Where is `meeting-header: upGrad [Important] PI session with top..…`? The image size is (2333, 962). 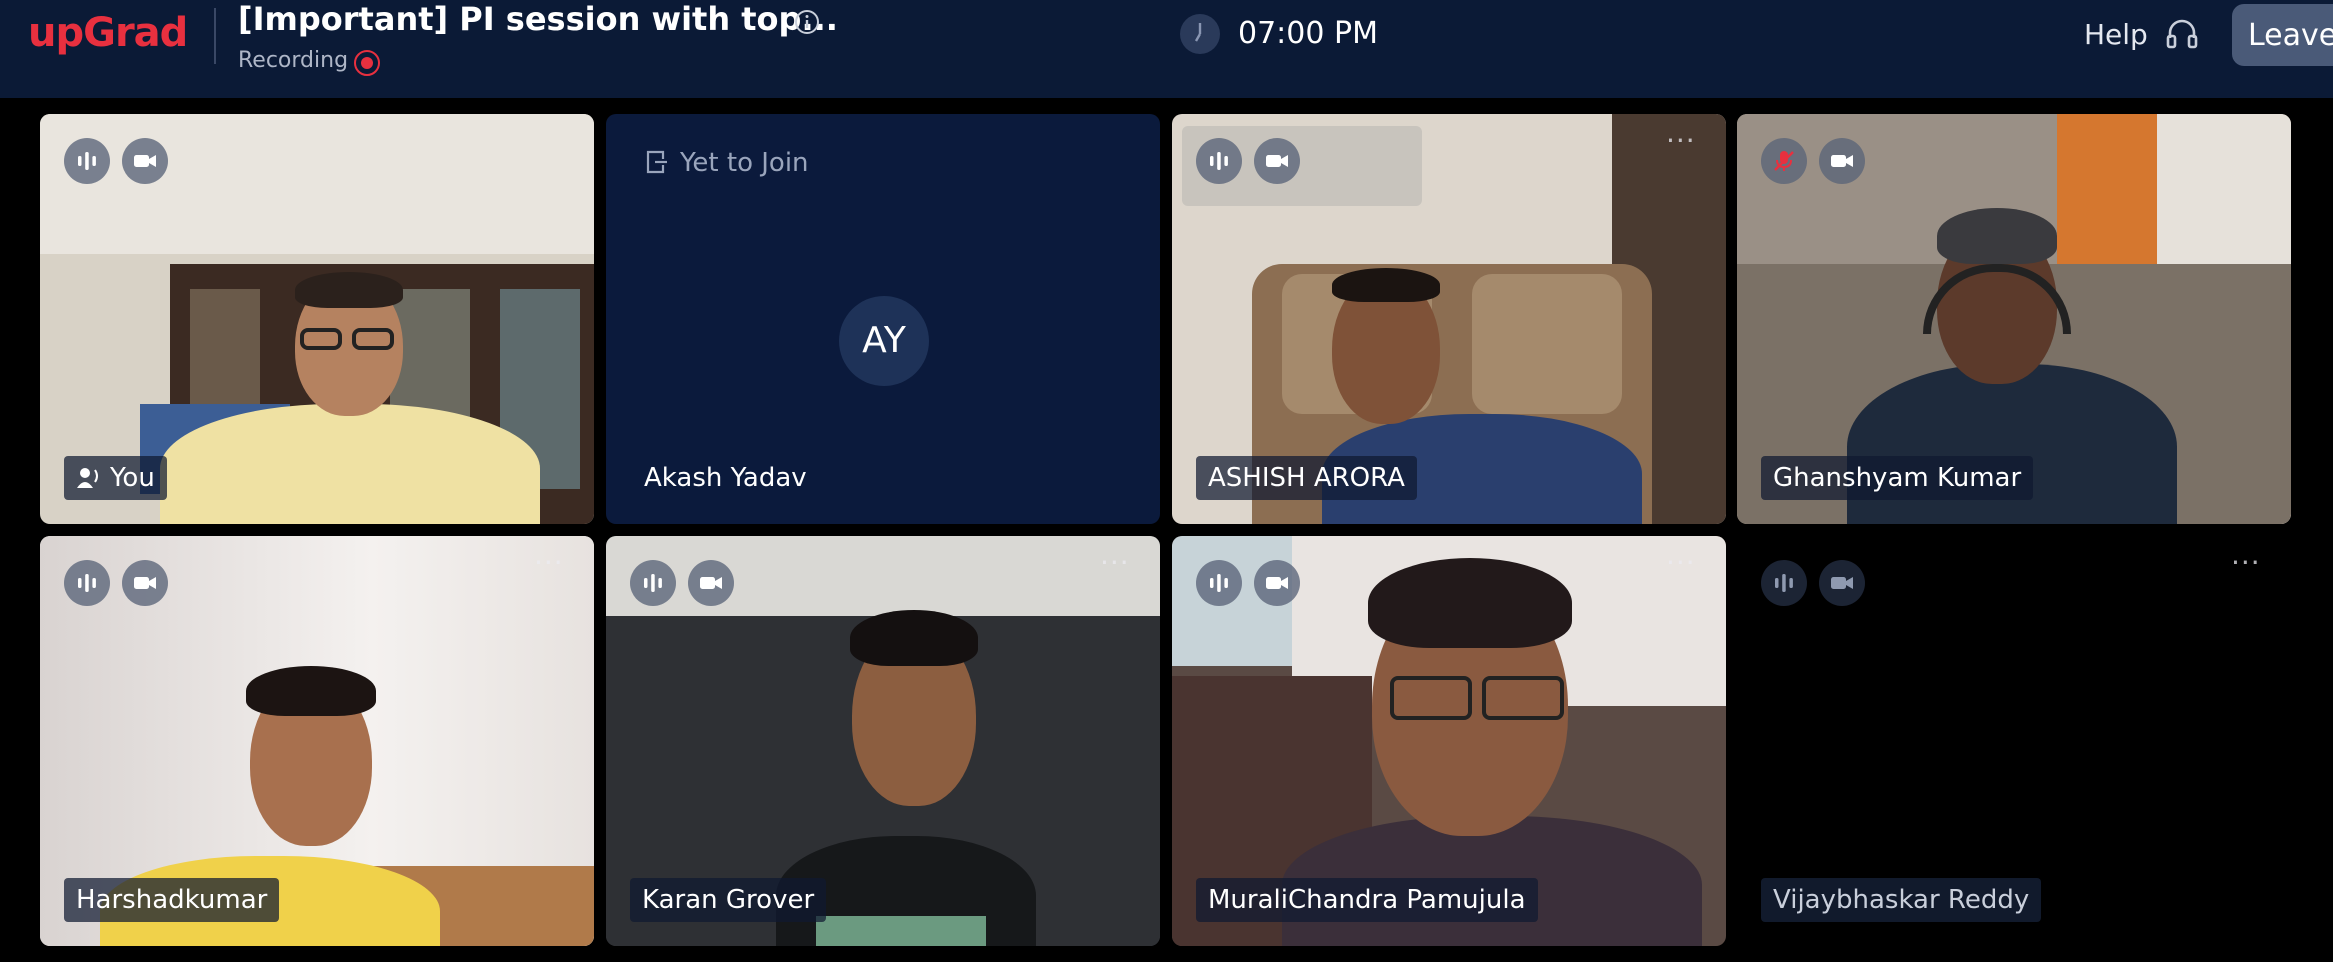 meeting-header: upGrad [Important] PI session with top..… is located at coordinates (1166, 49).